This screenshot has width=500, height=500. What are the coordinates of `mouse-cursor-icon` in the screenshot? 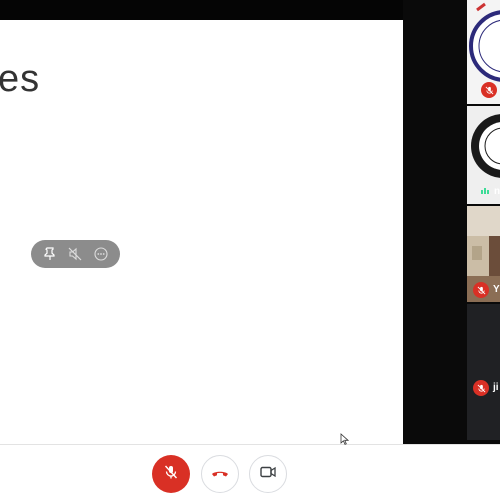 It's located at (345, 441).